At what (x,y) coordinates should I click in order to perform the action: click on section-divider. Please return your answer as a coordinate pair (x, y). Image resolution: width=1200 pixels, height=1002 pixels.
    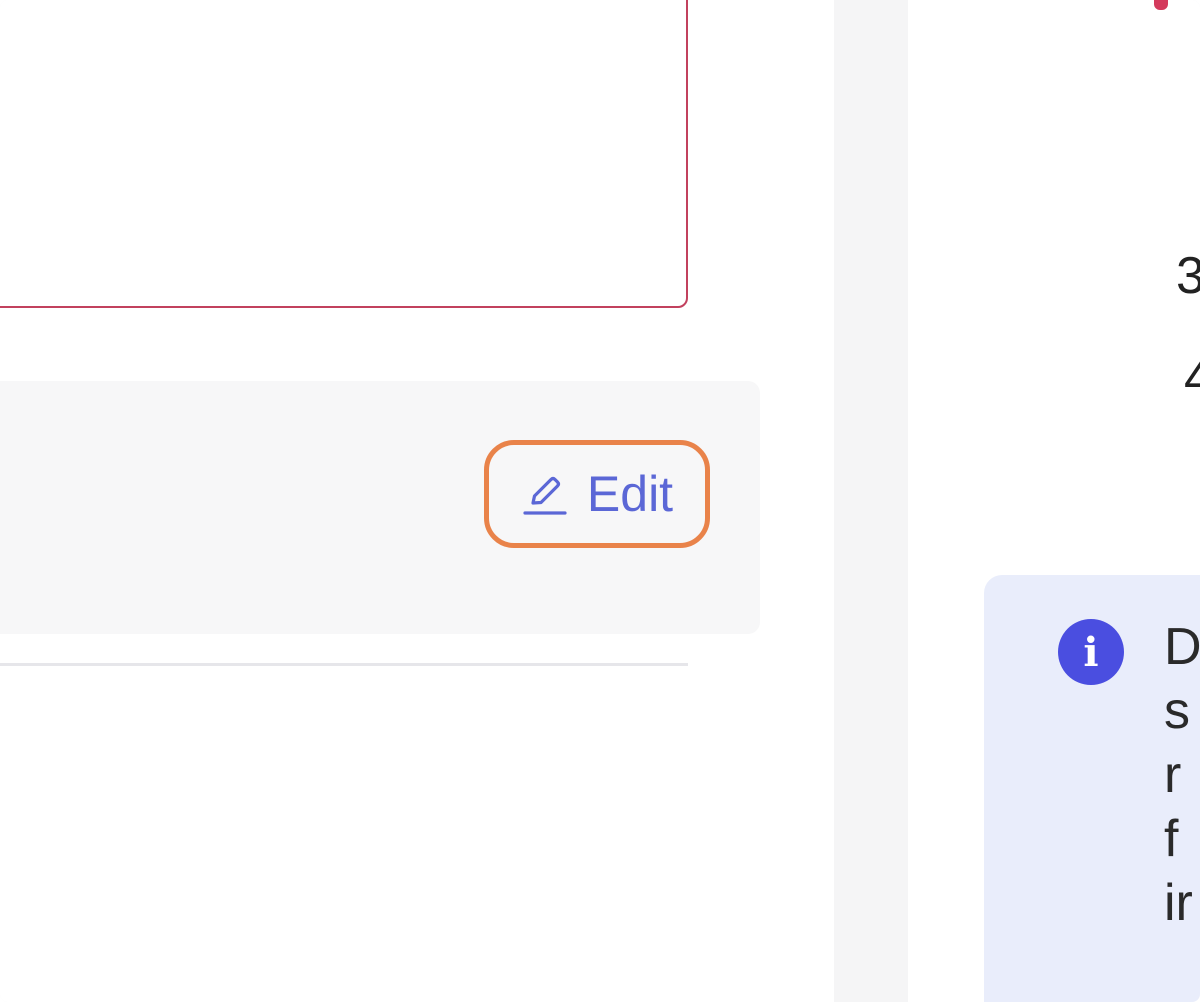
    Looking at the image, I should click on (344, 664).